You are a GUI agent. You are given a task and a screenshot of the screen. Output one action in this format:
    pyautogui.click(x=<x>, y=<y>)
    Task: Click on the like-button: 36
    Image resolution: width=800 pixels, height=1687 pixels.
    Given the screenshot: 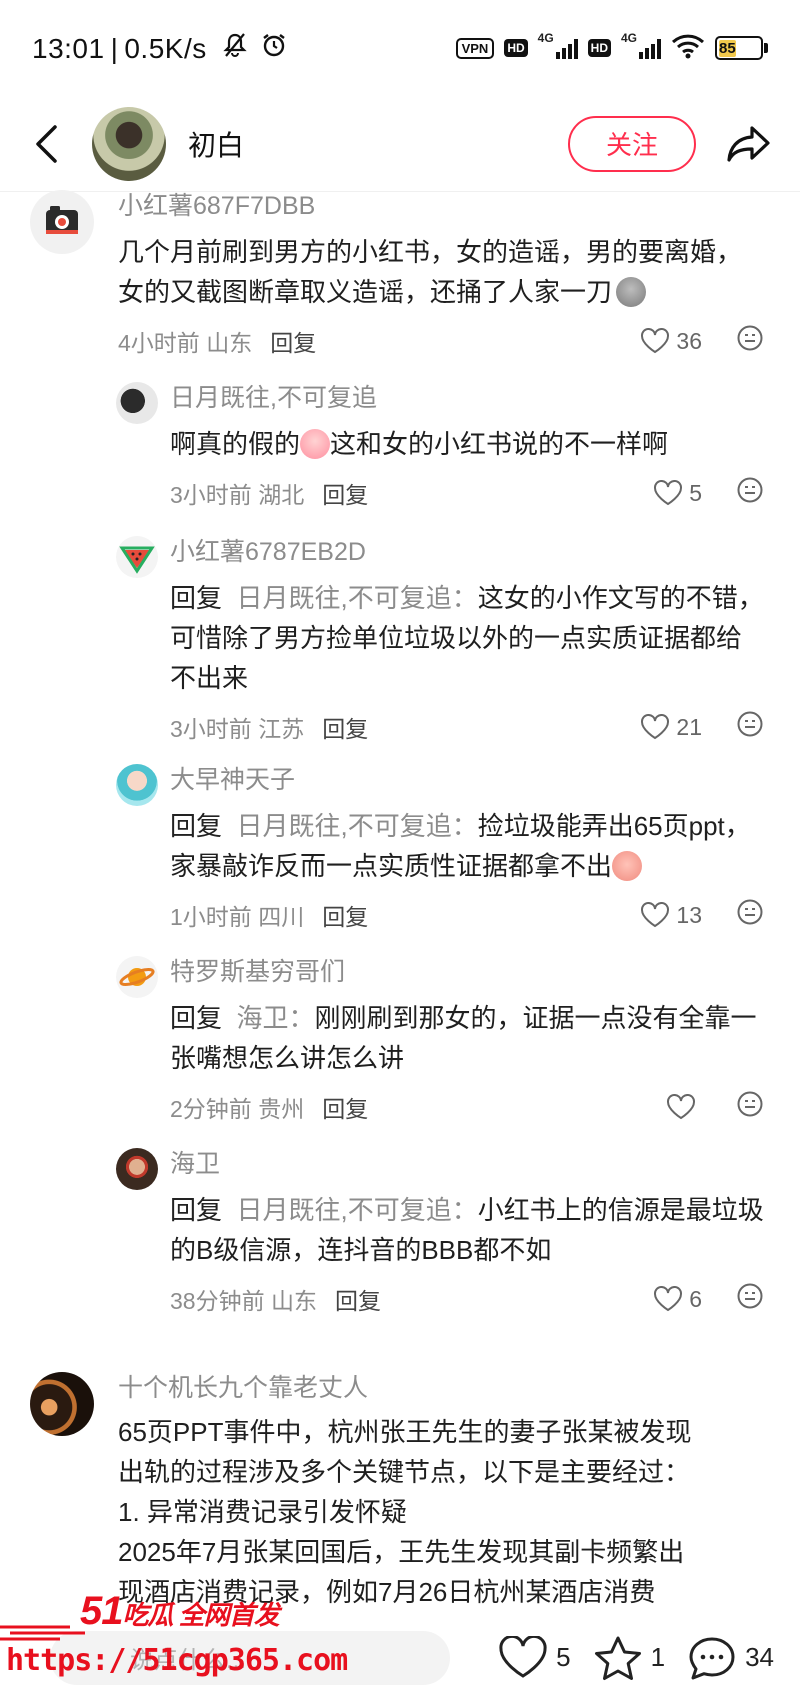 What is the action you would take?
    pyautogui.click(x=671, y=341)
    